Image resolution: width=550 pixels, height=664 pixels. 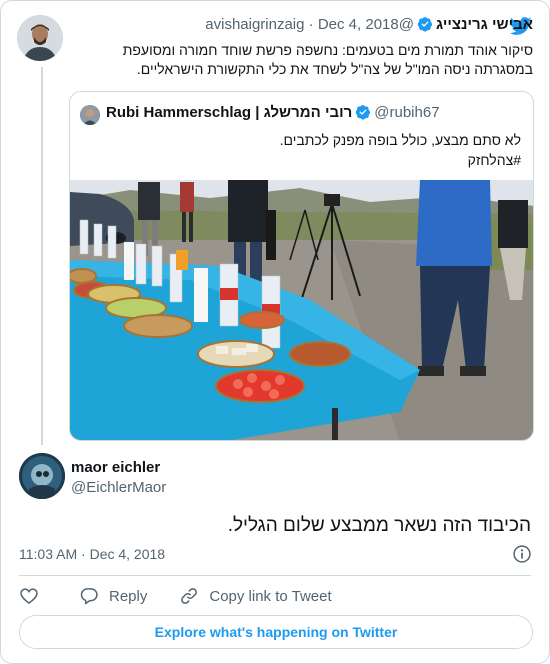 What do you see at coordinates (400, 140) in the screenshot?
I see `quoted-tweet-line-1: לא סתם מבצע, כולל בופה מפנק לכתבים.` at bounding box center [400, 140].